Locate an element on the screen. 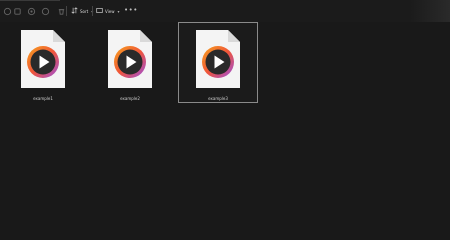 The width and height of the screenshot is (450, 240). delete-icon is located at coordinates (61, 11).